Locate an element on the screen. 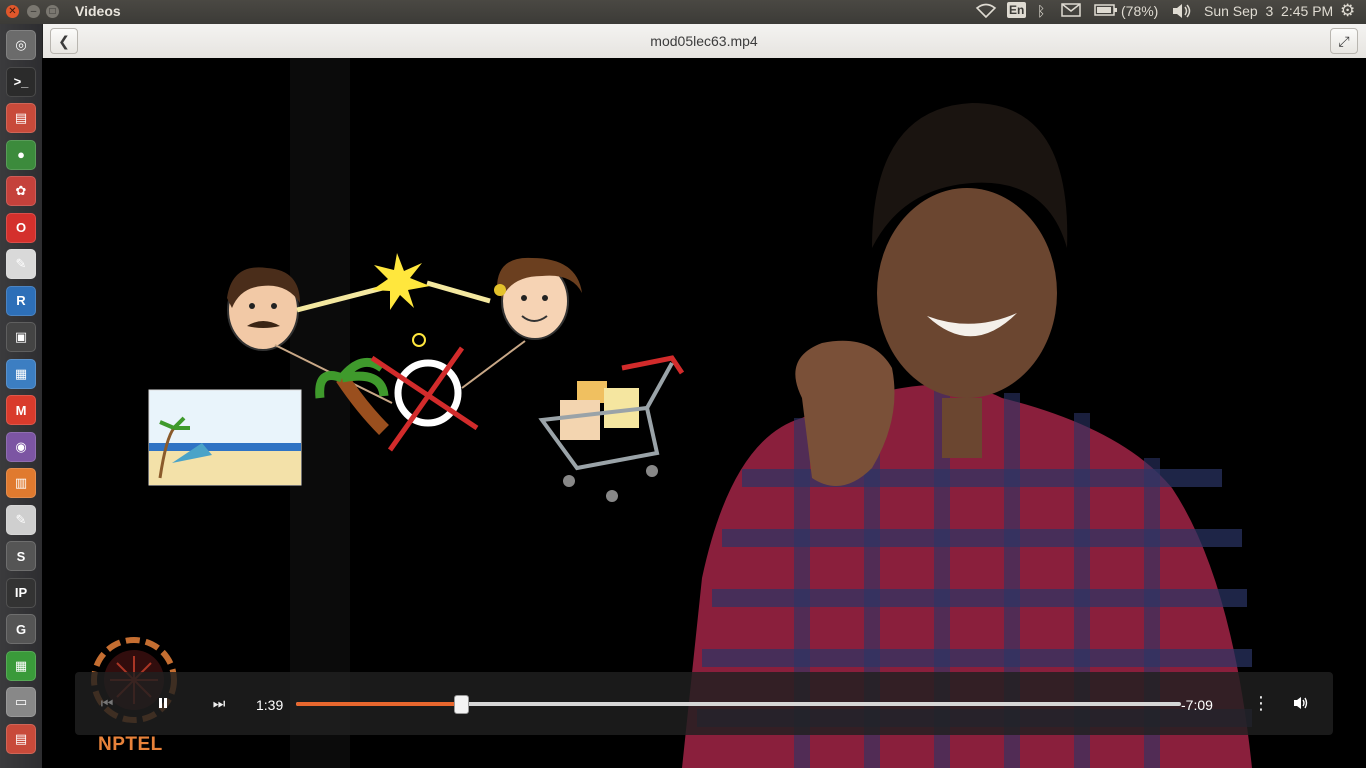 The height and width of the screenshot is (768, 1366). battery-icon is located at coordinates (1106, 11).